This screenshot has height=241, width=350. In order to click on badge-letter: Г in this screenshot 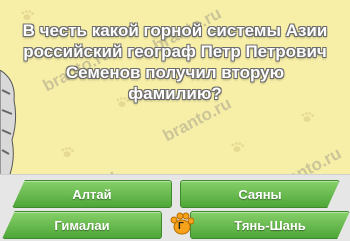, I will do `click(181, 226)`.